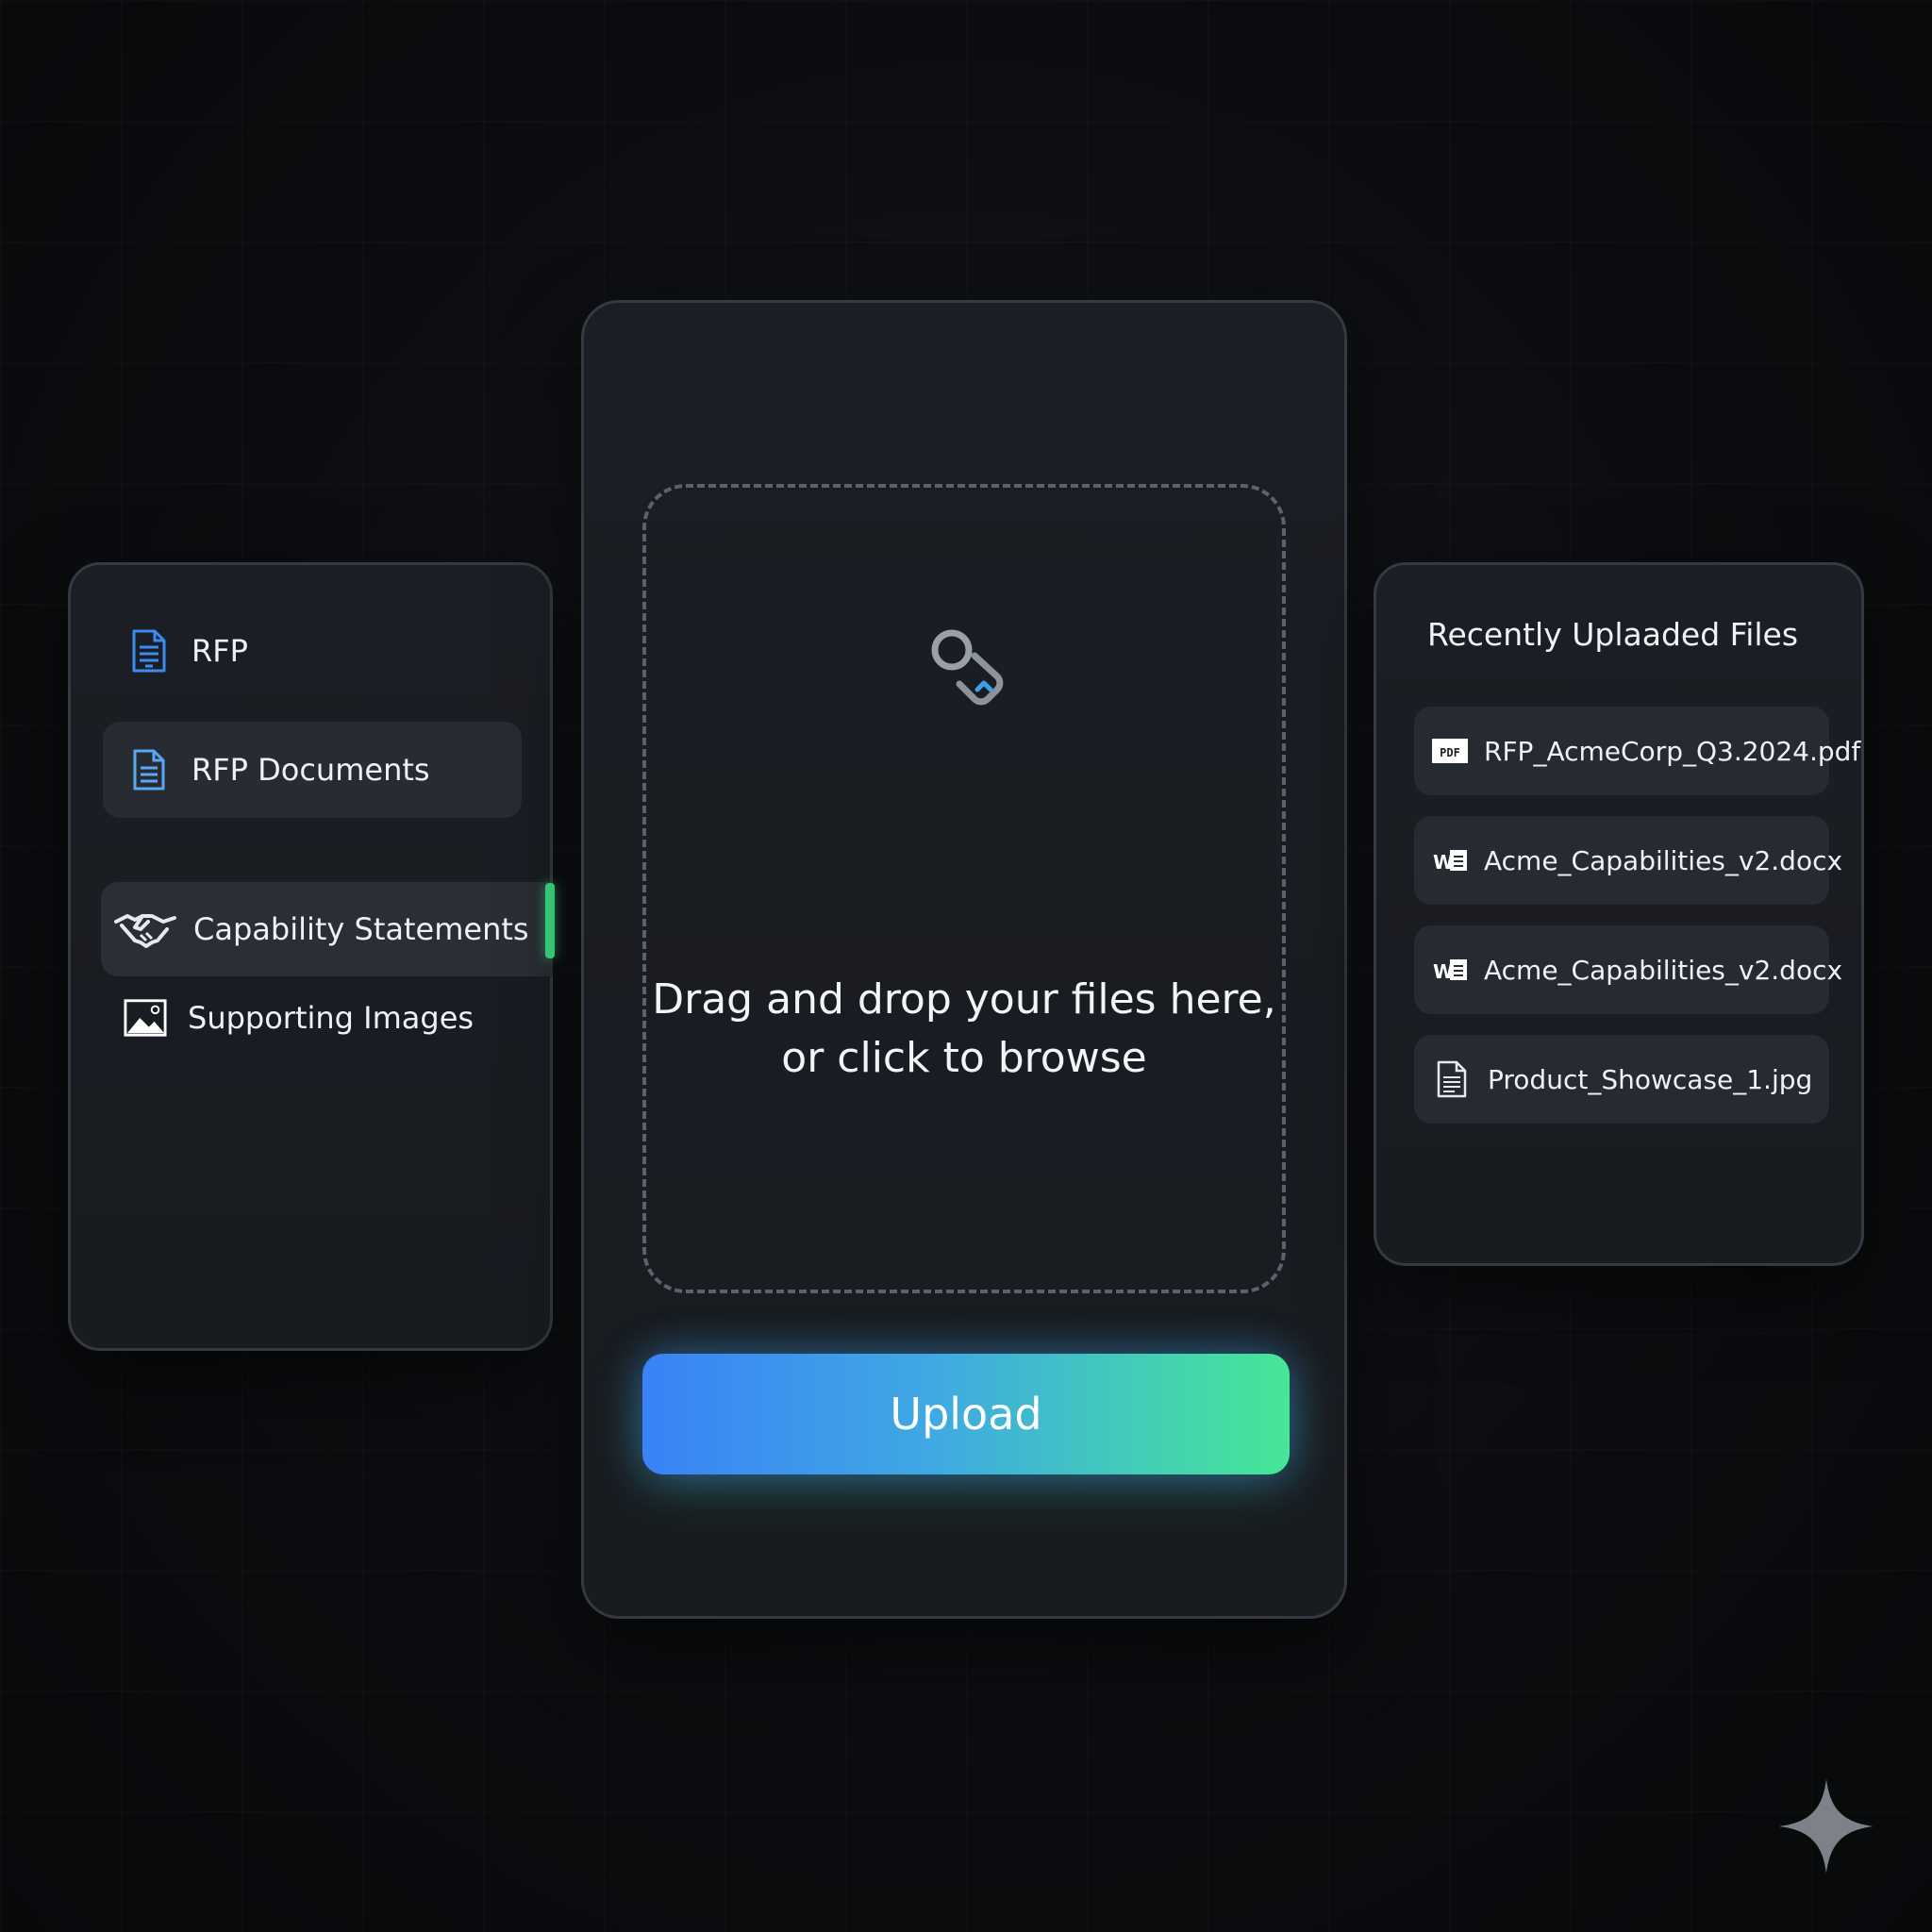  What do you see at coordinates (220, 651) in the screenshot?
I see `sidebar-item-label: RFP` at bounding box center [220, 651].